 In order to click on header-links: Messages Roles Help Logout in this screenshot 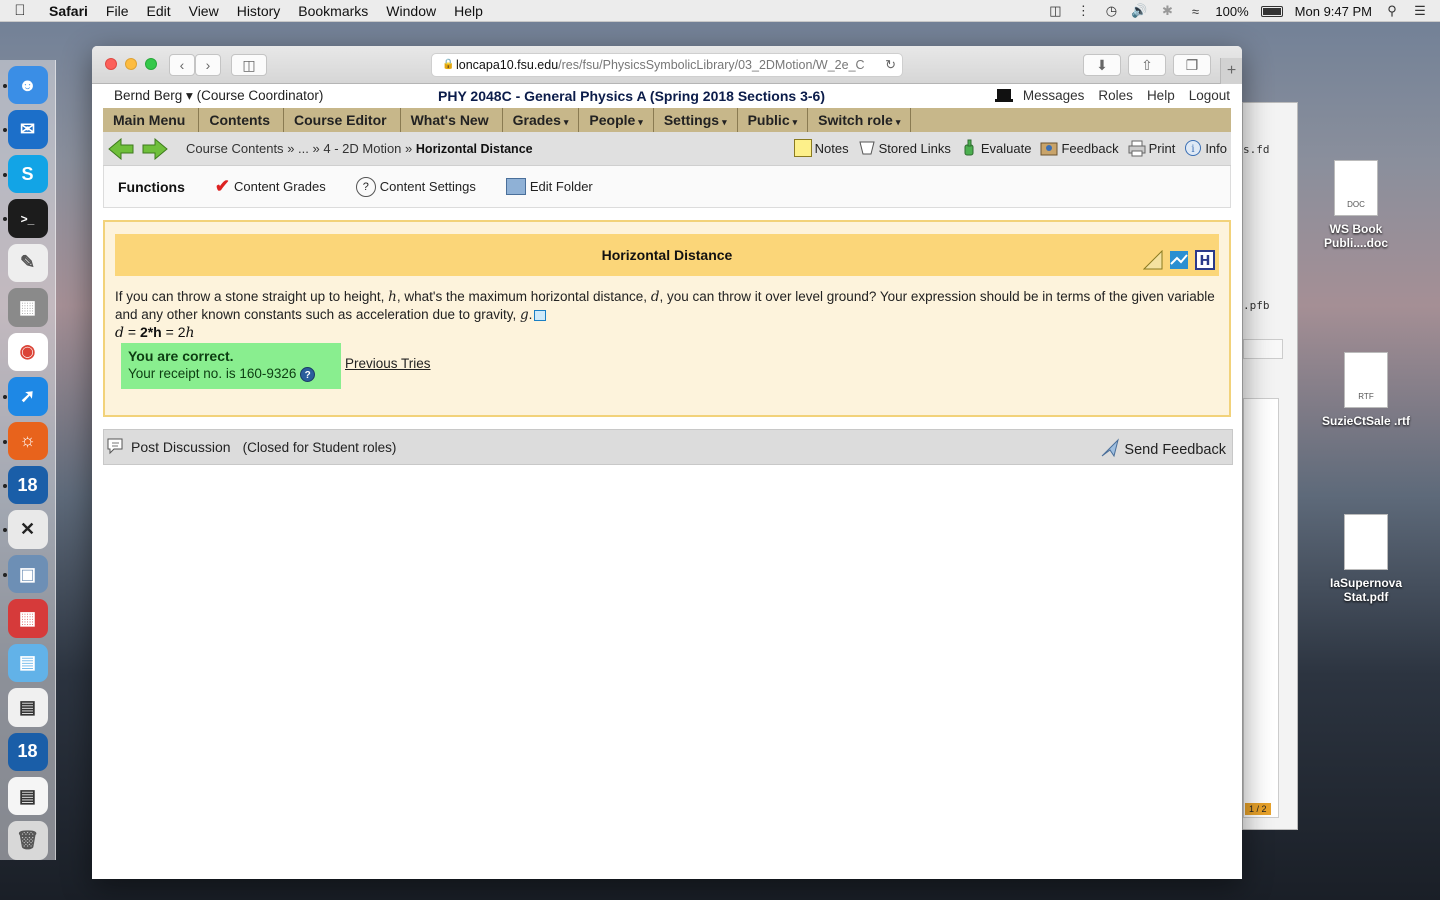, I will do `click(1112, 95)`.